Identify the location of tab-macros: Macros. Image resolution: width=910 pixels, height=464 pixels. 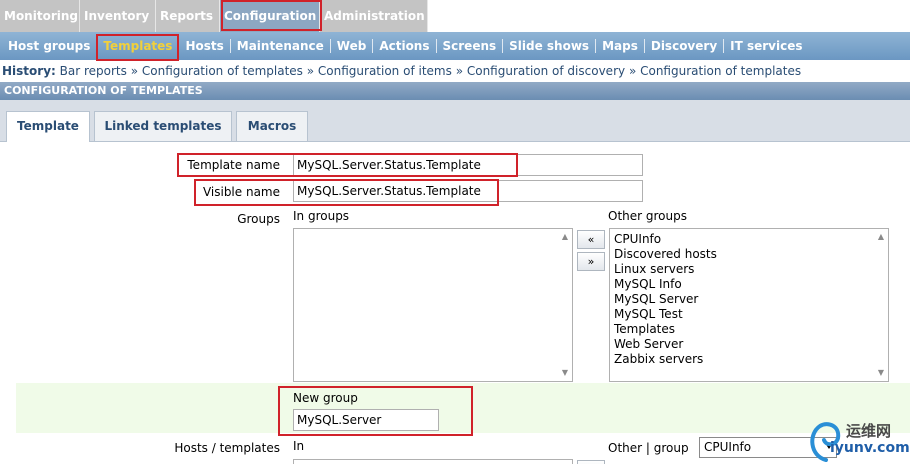
(272, 126).